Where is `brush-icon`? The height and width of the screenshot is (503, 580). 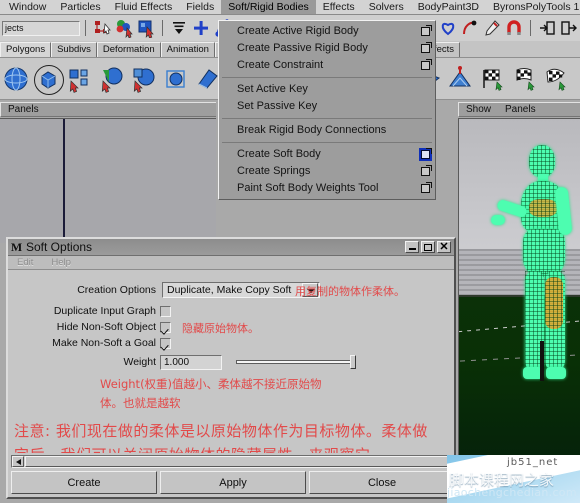 brush-icon is located at coordinates (492, 28).